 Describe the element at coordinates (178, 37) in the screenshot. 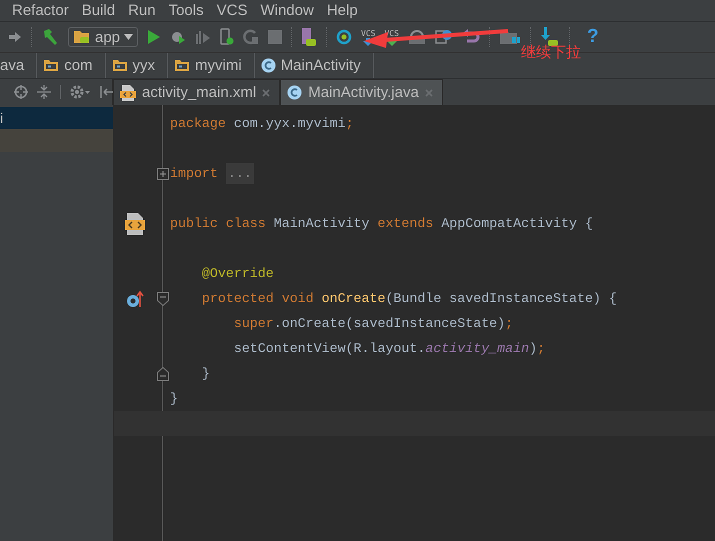

I see `bug-icon` at that location.